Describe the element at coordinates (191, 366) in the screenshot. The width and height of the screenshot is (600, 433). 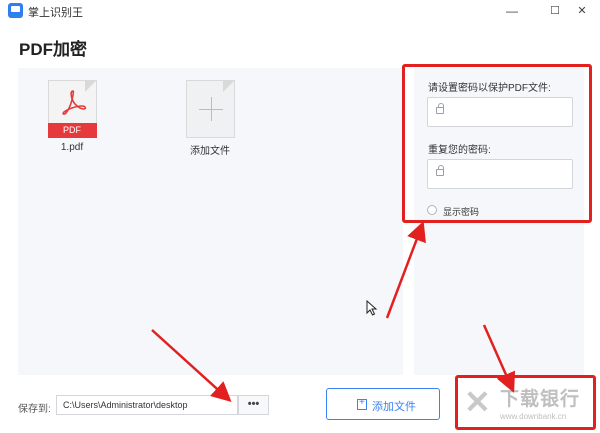
I see `arrow-to-browse` at that location.